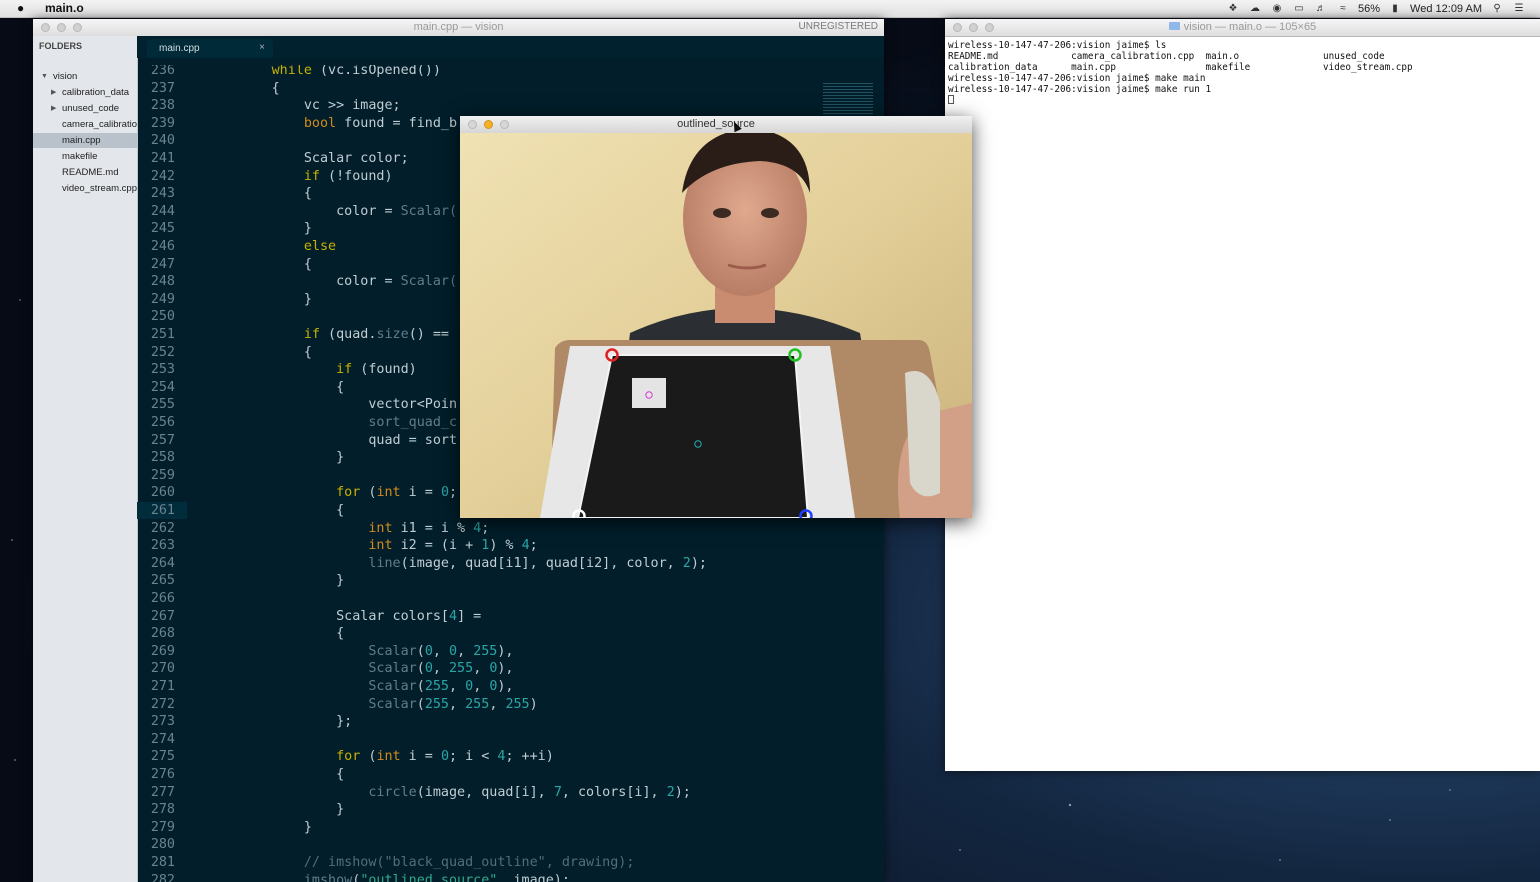 The width and height of the screenshot is (1540, 882). What do you see at coordinates (162, 722) in the screenshot?
I see `line-number: 273` at bounding box center [162, 722].